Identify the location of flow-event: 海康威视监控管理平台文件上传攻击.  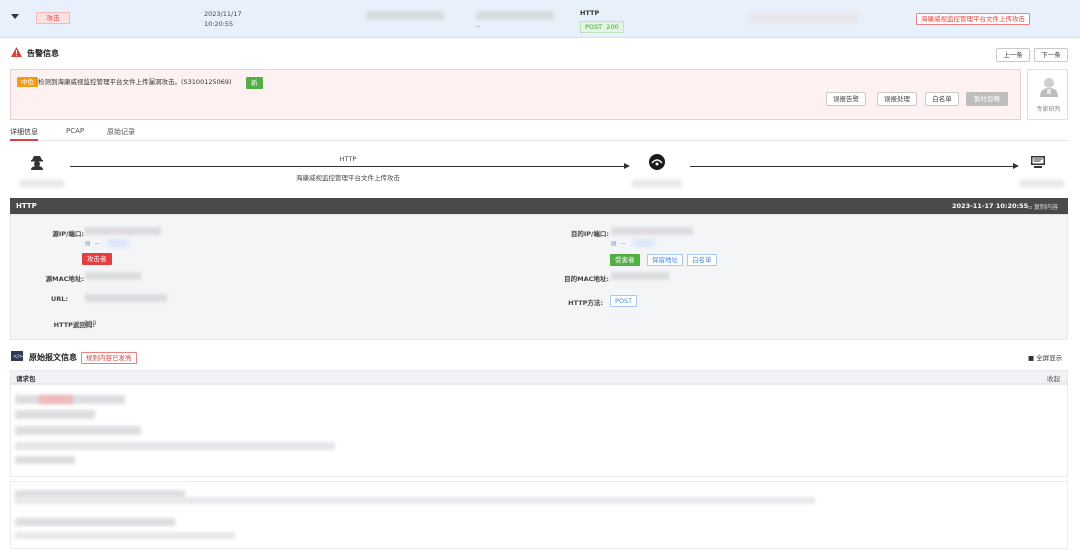
(348, 178).